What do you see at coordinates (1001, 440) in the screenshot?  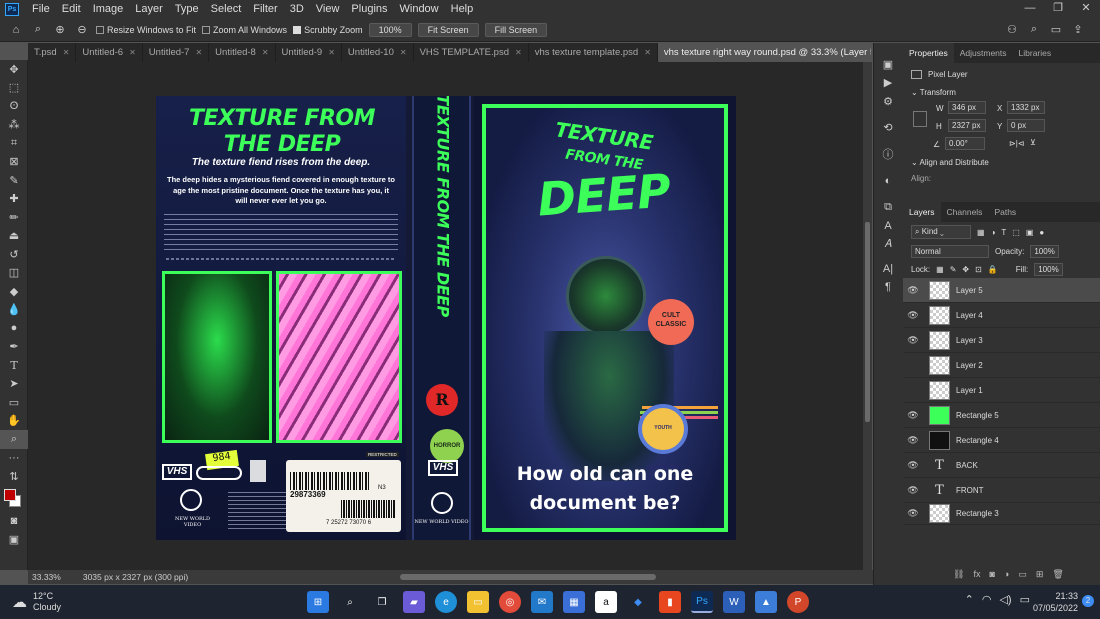 I see `layer-row: 👁 Rectangle 4` at bounding box center [1001, 440].